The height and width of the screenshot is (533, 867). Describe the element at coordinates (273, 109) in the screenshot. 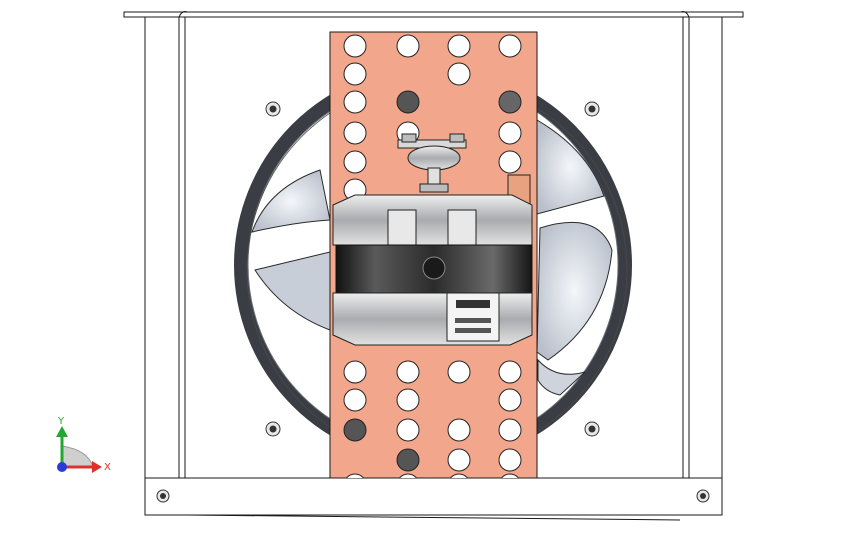

I see `screw-top-left` at that location.